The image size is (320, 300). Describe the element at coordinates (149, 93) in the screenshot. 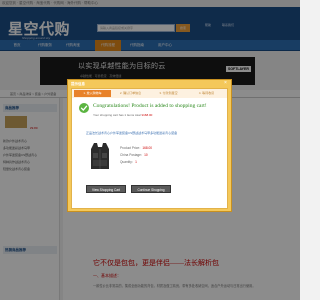

I see `checkout-steps: 1. 放入购物车 2. 确认订单信息 3. 付款到星空 4. 等待收货` at that location.